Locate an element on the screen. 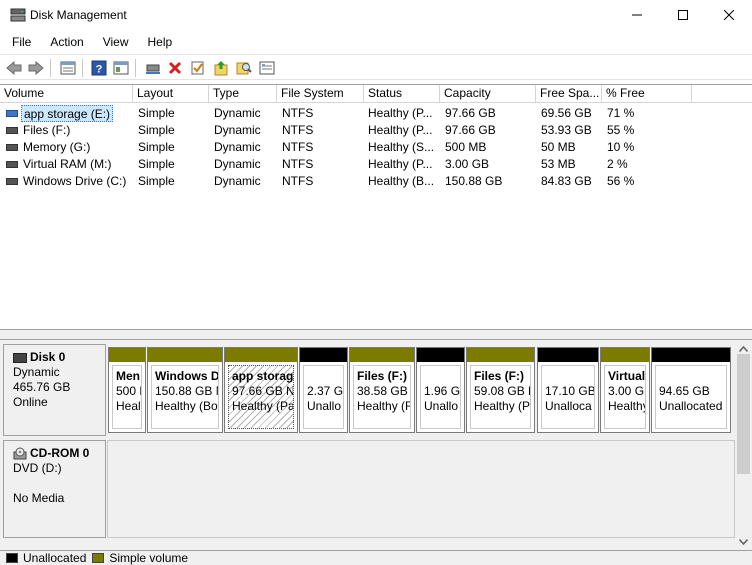  back-arrow-icon is located at coordinates (14, 68).